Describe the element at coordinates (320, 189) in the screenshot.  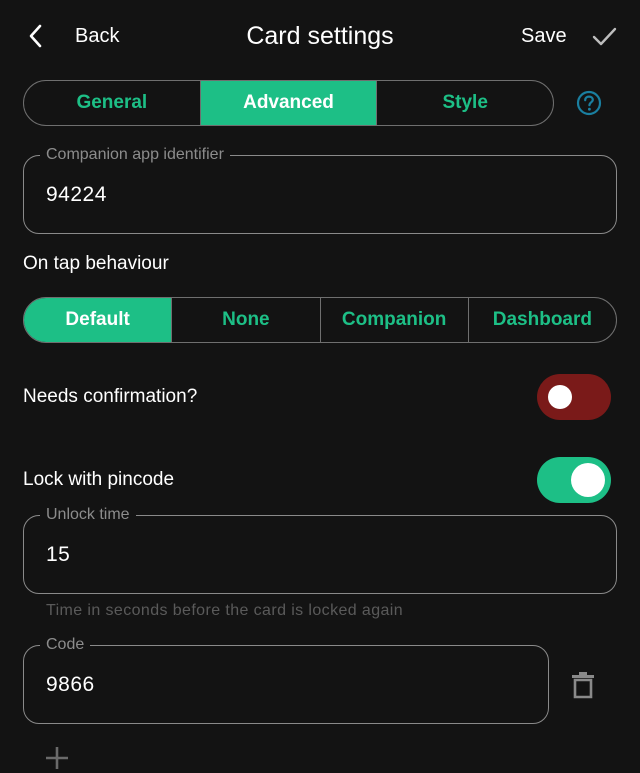
I see `companion-app-identifier-field: Companion app identifier 94224` at that location.